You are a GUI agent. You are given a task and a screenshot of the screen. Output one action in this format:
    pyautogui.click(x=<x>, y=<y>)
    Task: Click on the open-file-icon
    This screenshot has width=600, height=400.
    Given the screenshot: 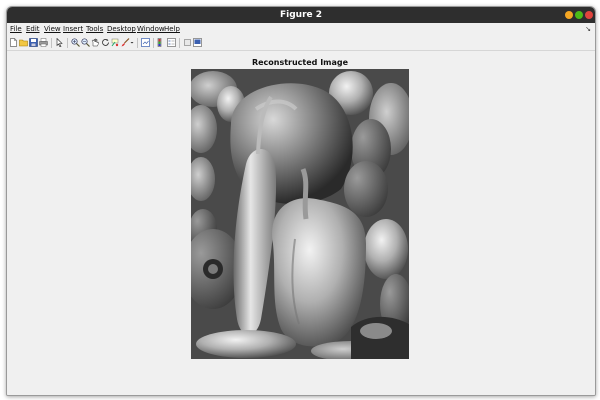 What is the action you would take?
    pyautogui.click(x=23, y=42)
    